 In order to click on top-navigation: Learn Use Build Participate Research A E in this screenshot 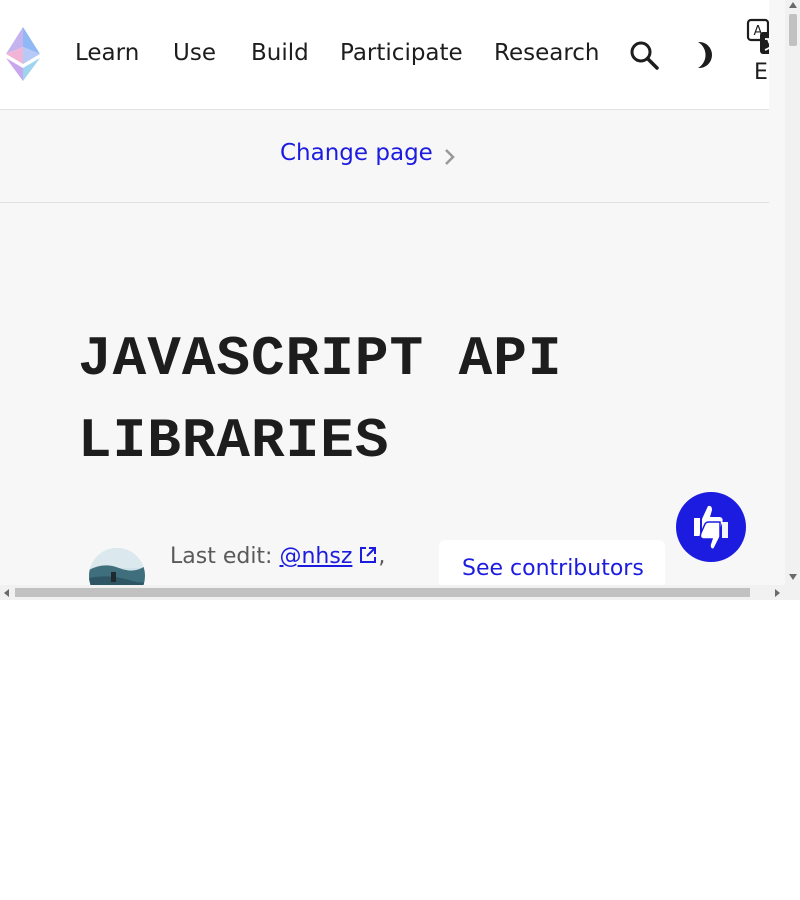, I will do `click(384, 55)`.